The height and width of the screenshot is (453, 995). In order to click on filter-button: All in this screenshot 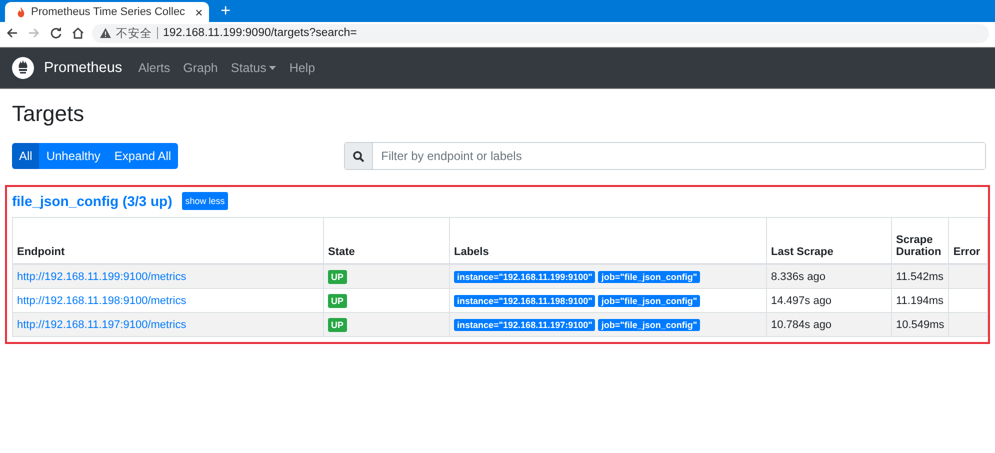, I will do `click(26, 156)`.